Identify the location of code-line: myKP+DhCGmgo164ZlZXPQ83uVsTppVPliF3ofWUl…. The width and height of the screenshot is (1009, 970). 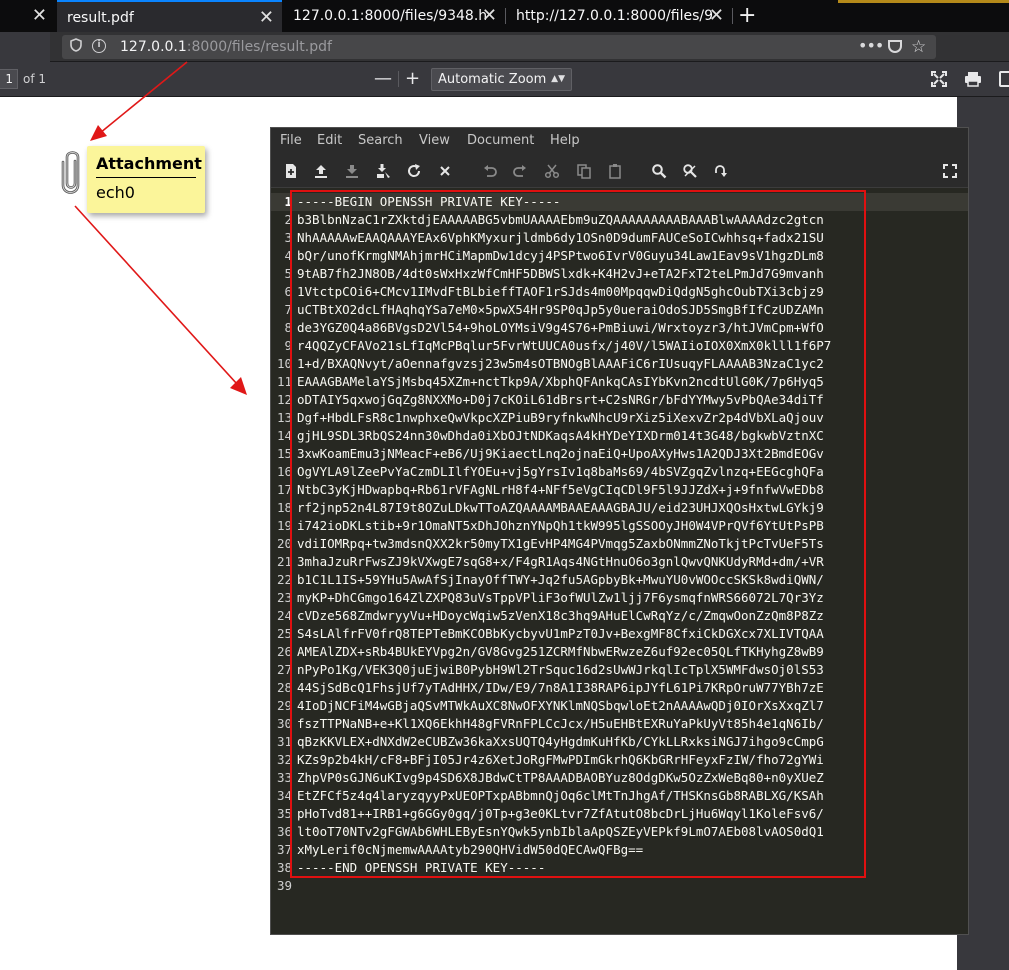
(560, 598).